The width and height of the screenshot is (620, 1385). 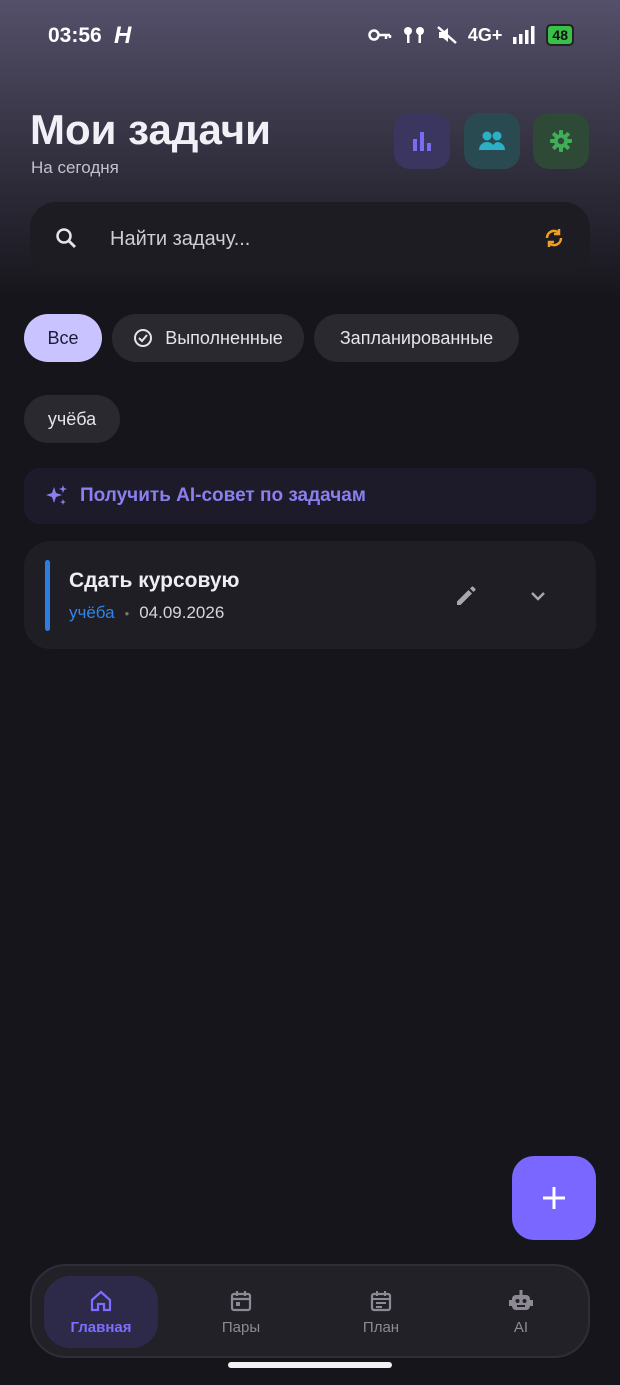 What do you see at coordinates (560, 35) in the screenshot?
I see `battery-indicator: 48` at bounding box center [560, 35].